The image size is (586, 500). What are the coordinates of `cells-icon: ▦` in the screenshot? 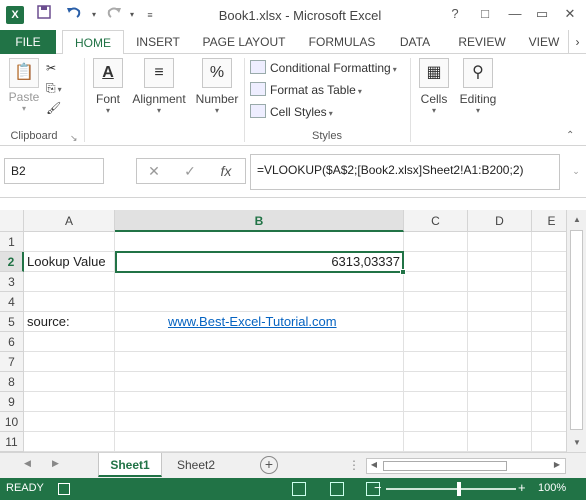 It's located at (434, 73).